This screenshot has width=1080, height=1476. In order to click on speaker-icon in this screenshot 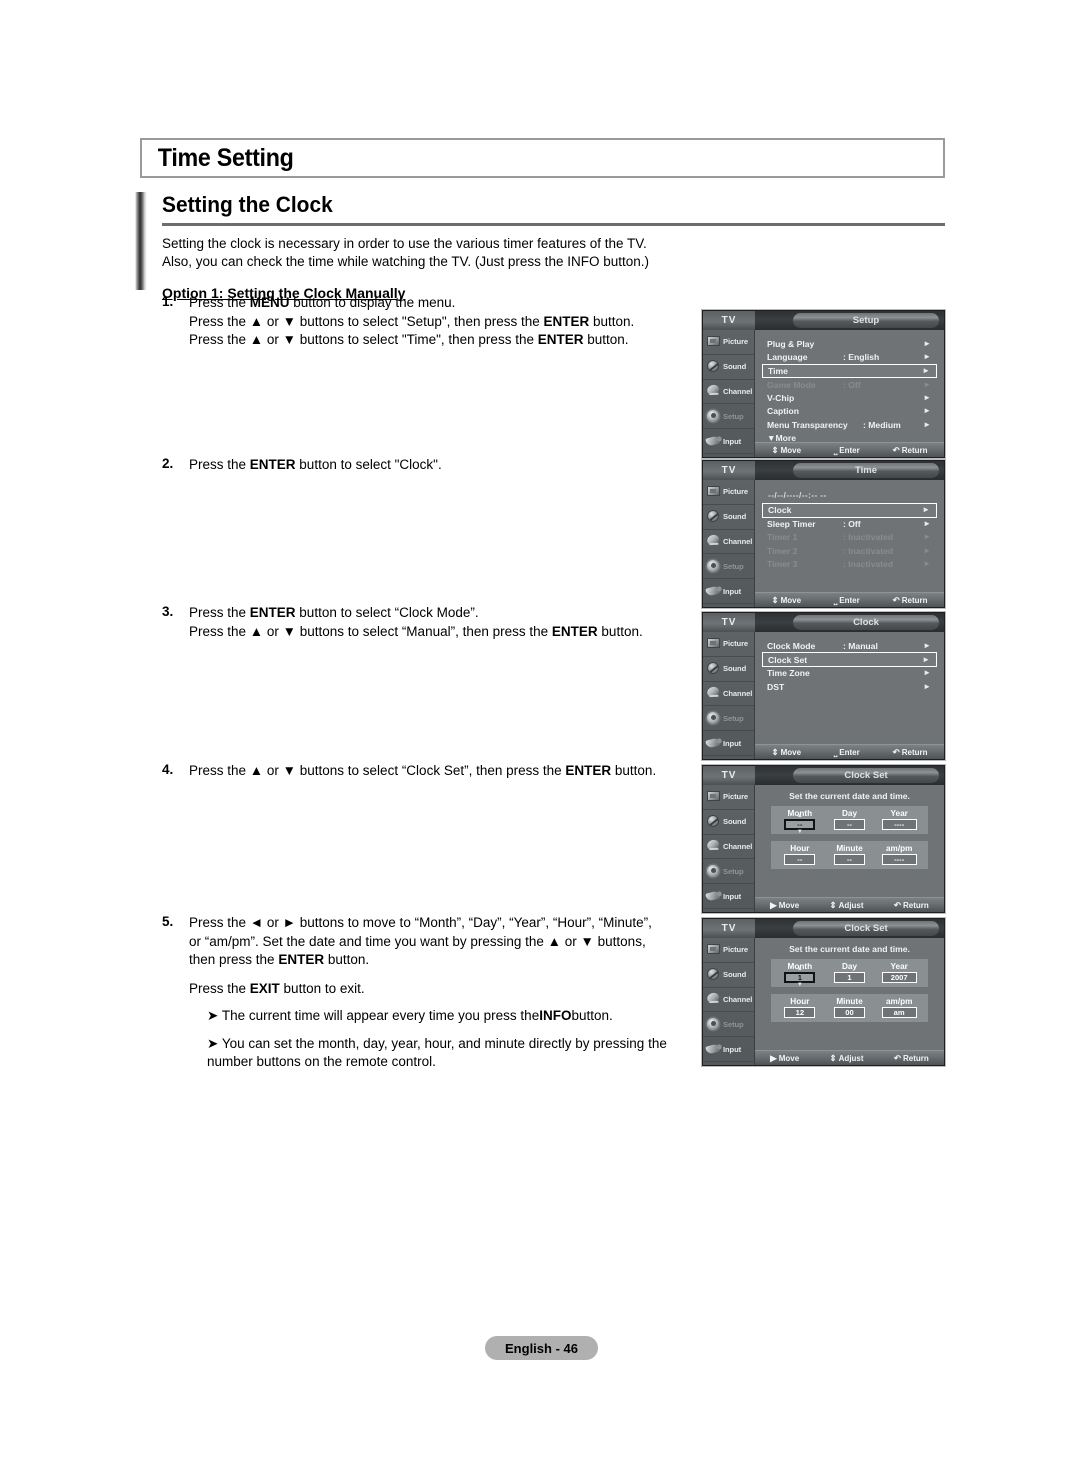, I will do `click(713, 668)`.